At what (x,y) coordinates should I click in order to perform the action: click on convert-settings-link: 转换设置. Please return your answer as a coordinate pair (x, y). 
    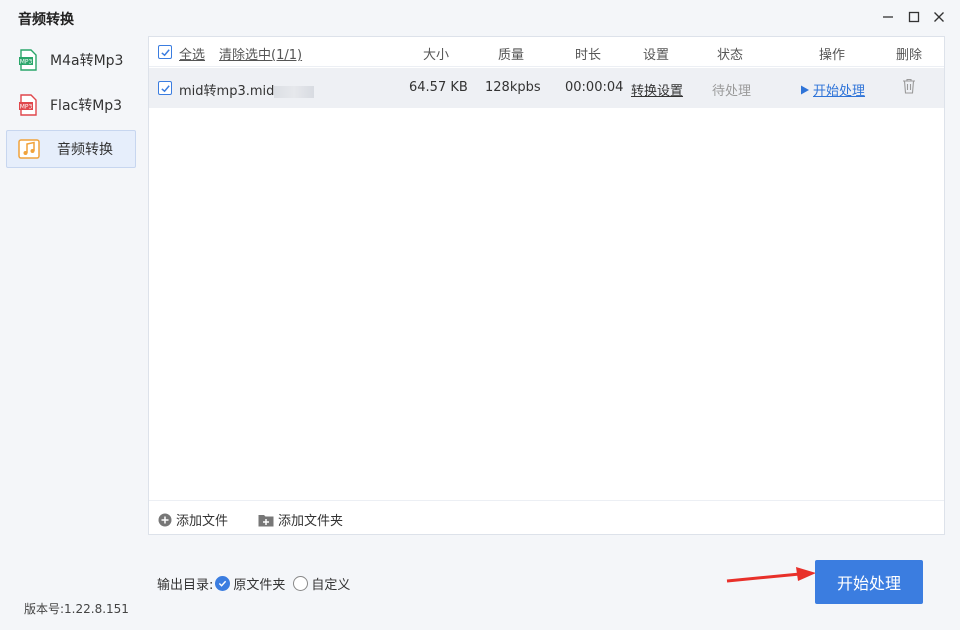
    Looking at the image, I should click on (657, 89).